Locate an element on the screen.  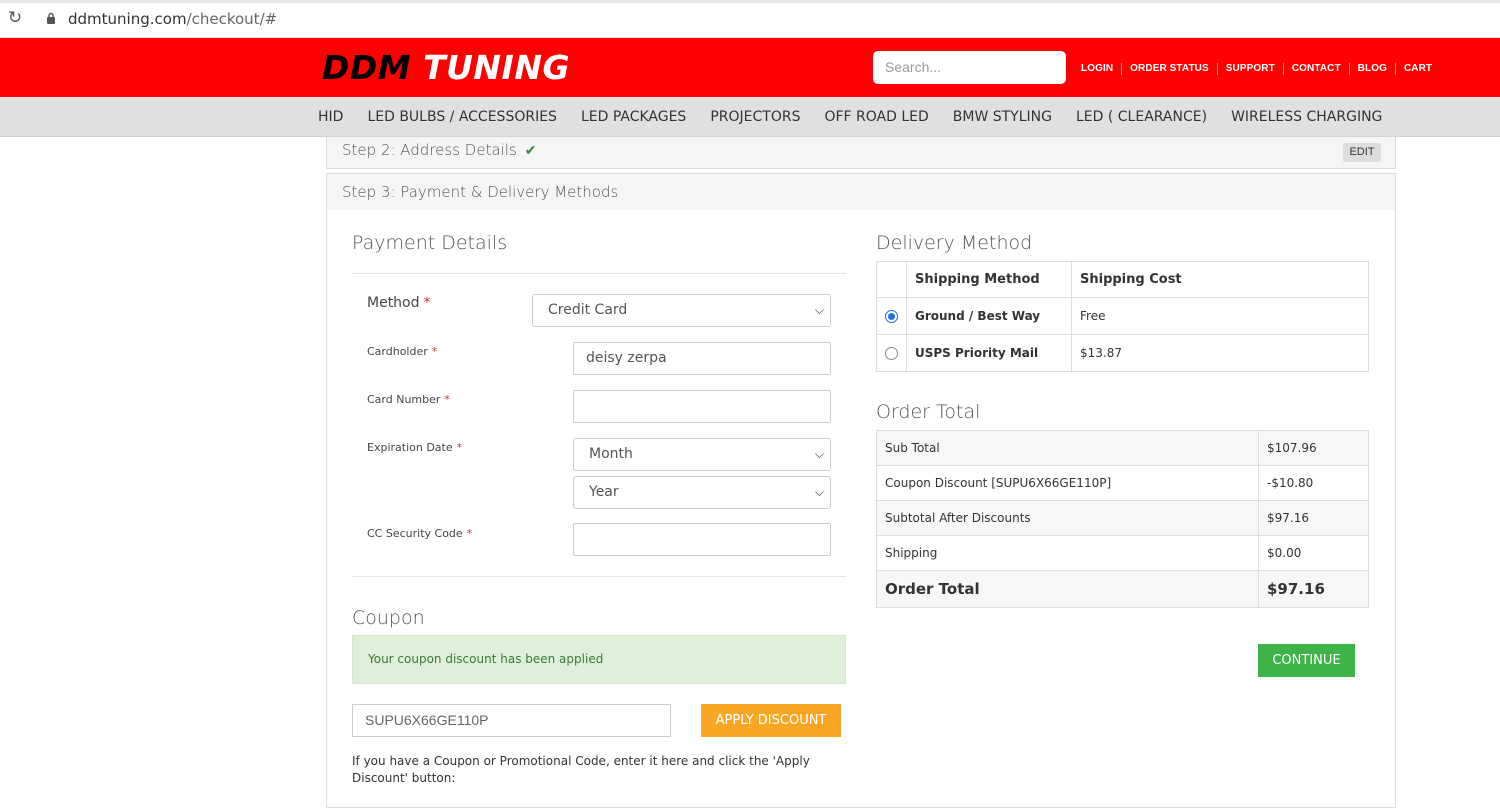
table-row: Subtotal After Discounts $97.16 is located at coordinates (1122, 518).